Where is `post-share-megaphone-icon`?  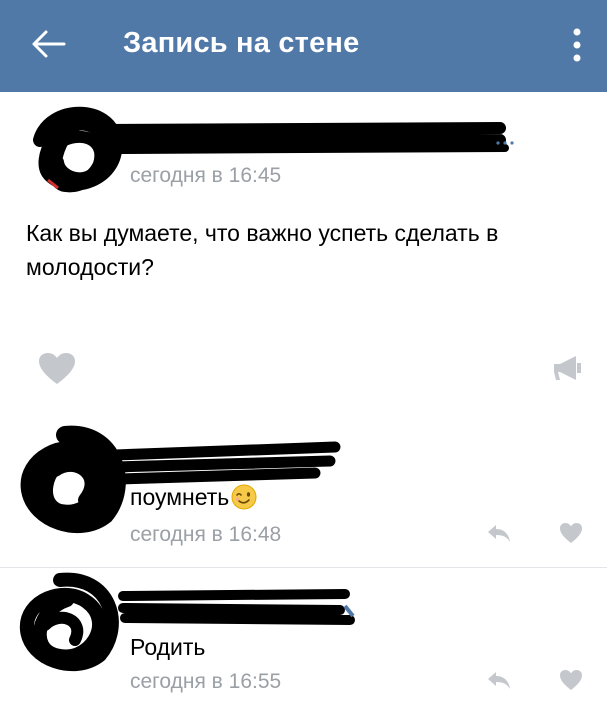 post-share-megaphone-icon is located at coordinates (567, 368).